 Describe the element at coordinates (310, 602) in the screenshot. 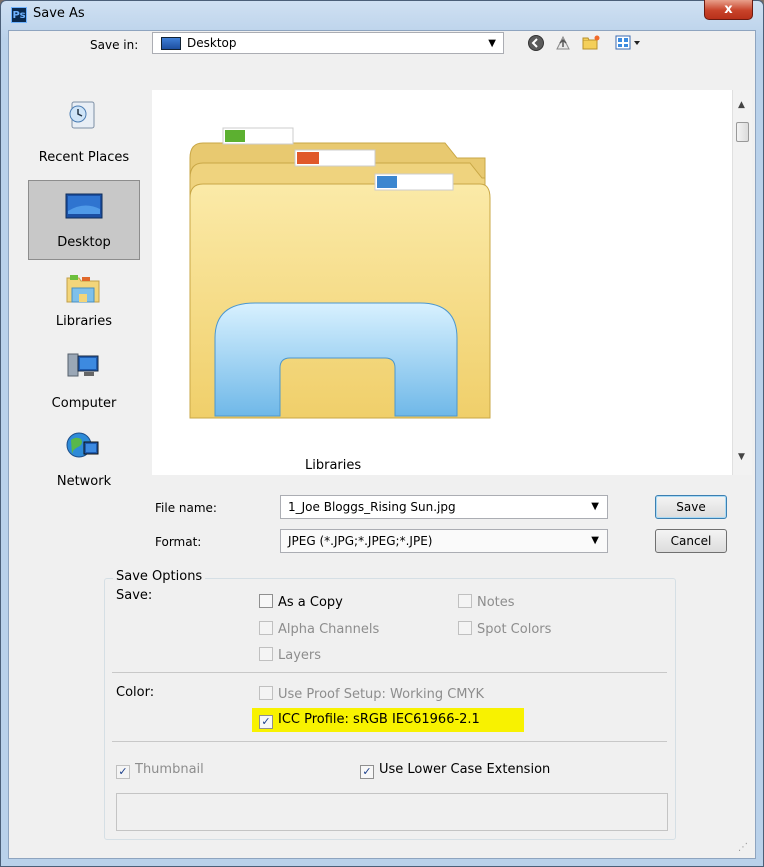

I see `as-a-copy-label: As a Copy` at that location.